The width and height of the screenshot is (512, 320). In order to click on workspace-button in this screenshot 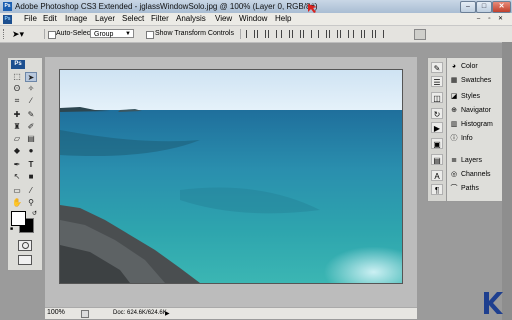, I will do `click(420, 34)`.